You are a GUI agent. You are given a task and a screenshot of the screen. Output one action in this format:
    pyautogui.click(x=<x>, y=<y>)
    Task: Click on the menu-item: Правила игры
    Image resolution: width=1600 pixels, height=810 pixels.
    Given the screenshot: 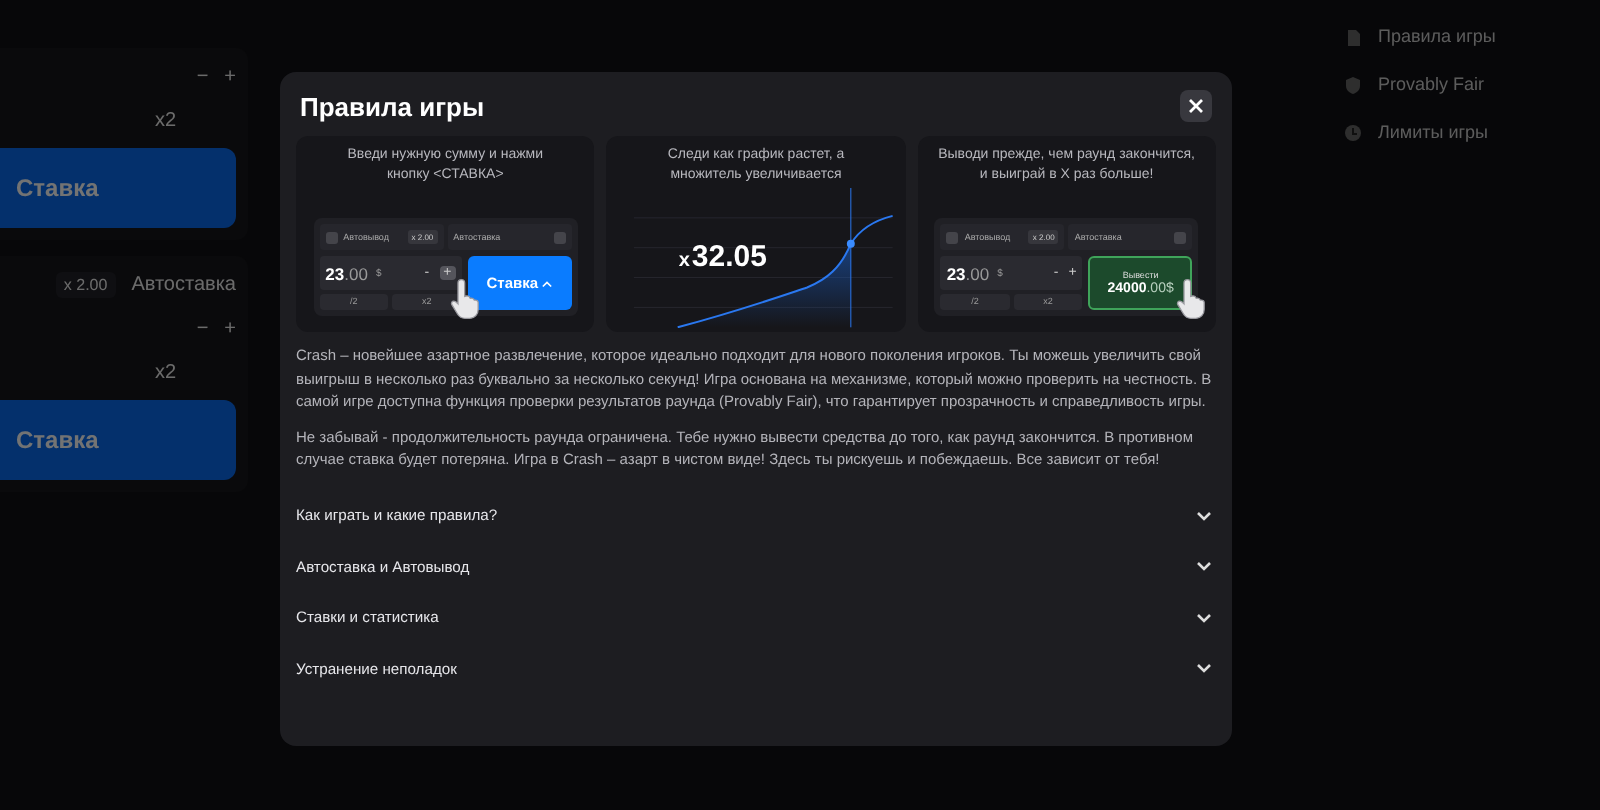 What is the action you would take?
    pyautogui.click(x=1437, y=36)
    